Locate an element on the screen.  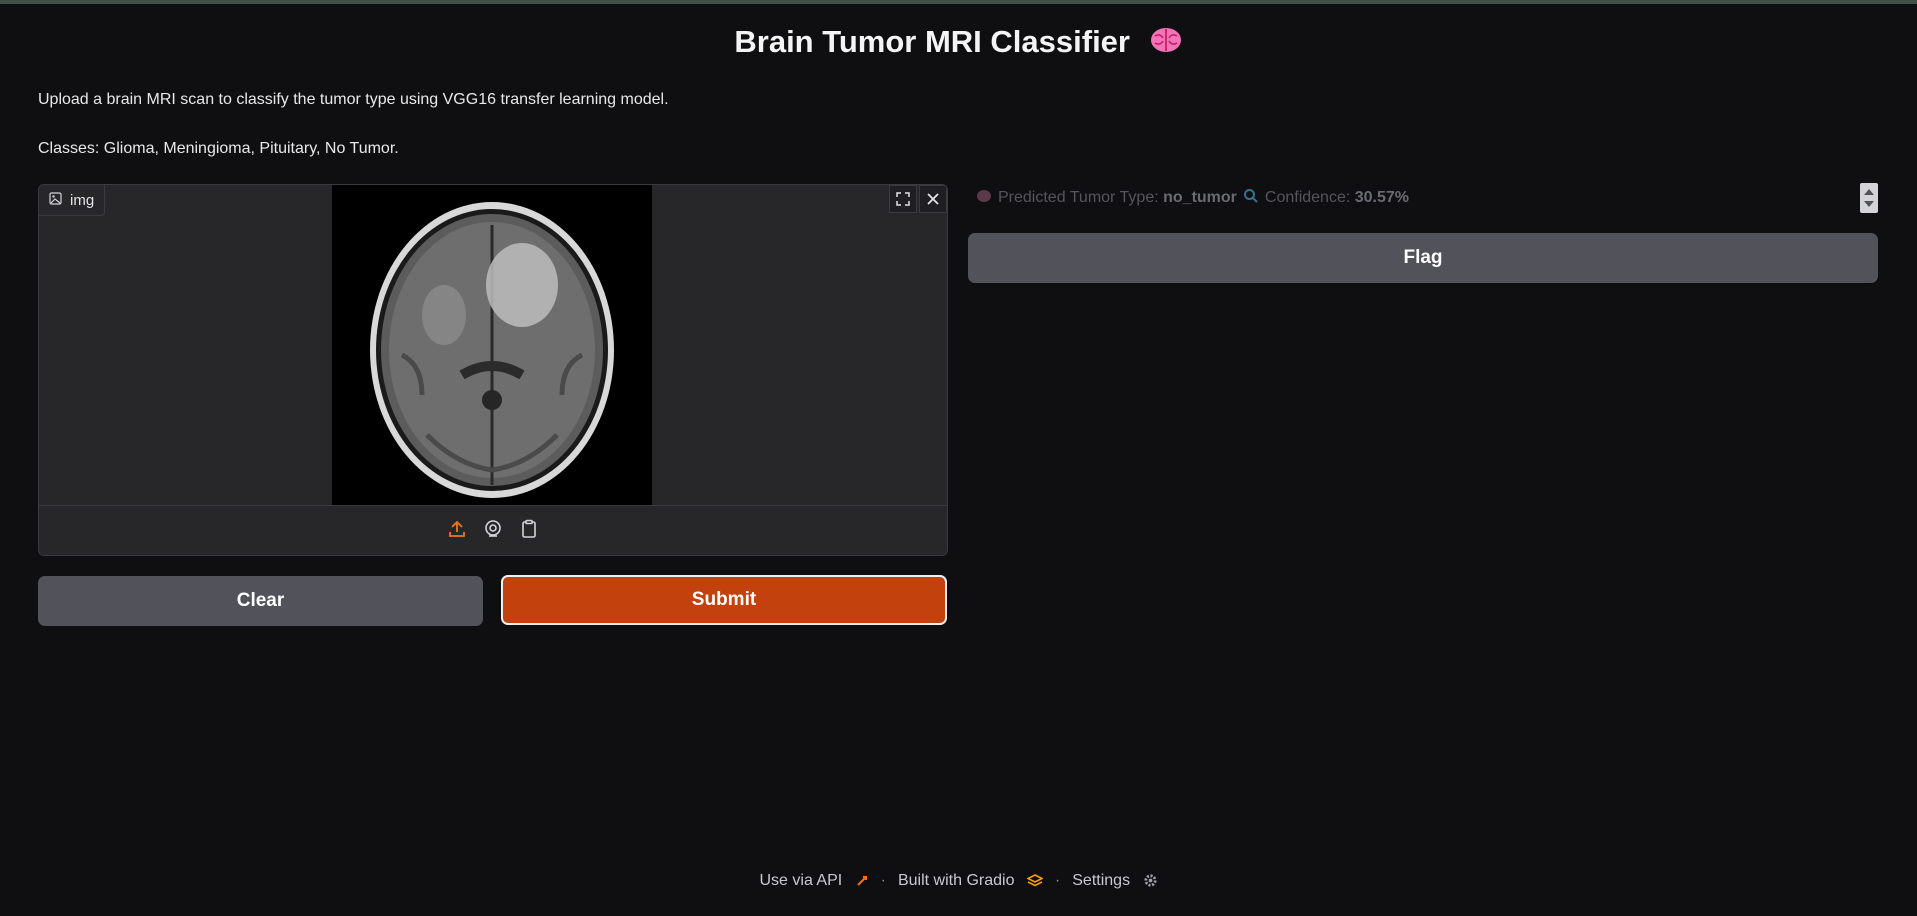
submit-button: Submit is located at coordinates (724, 600).